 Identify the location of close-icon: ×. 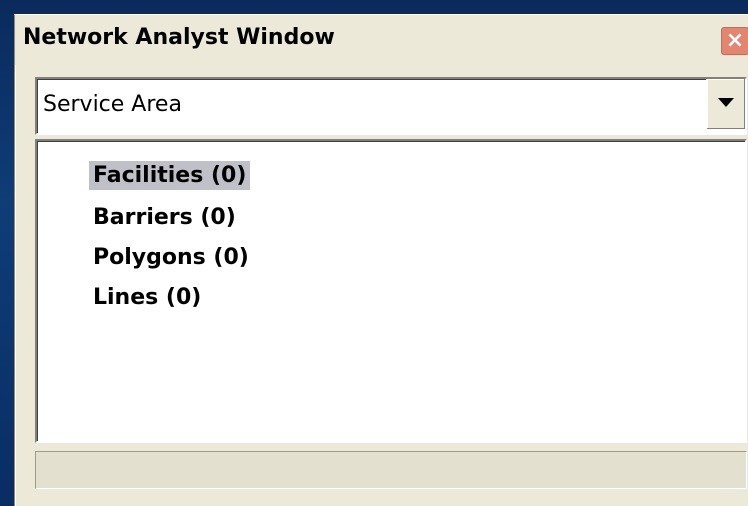
(735, 40).